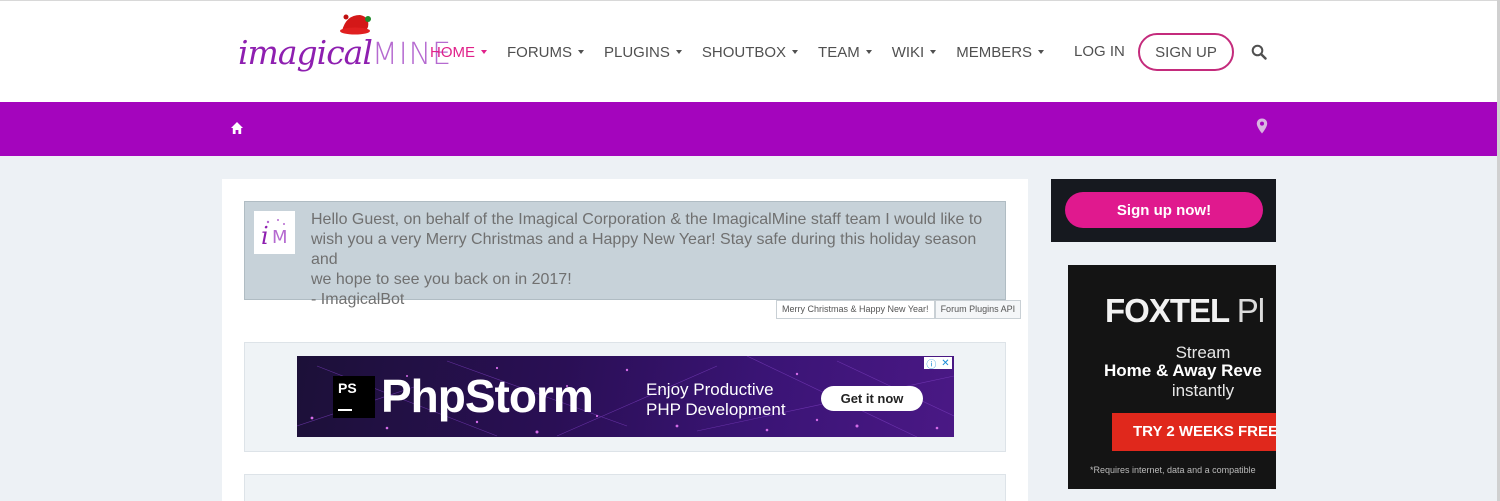 The height and width of the screenshot is (501, 1500). I want to click on login-link: LOG IN, so click(1099, 51).